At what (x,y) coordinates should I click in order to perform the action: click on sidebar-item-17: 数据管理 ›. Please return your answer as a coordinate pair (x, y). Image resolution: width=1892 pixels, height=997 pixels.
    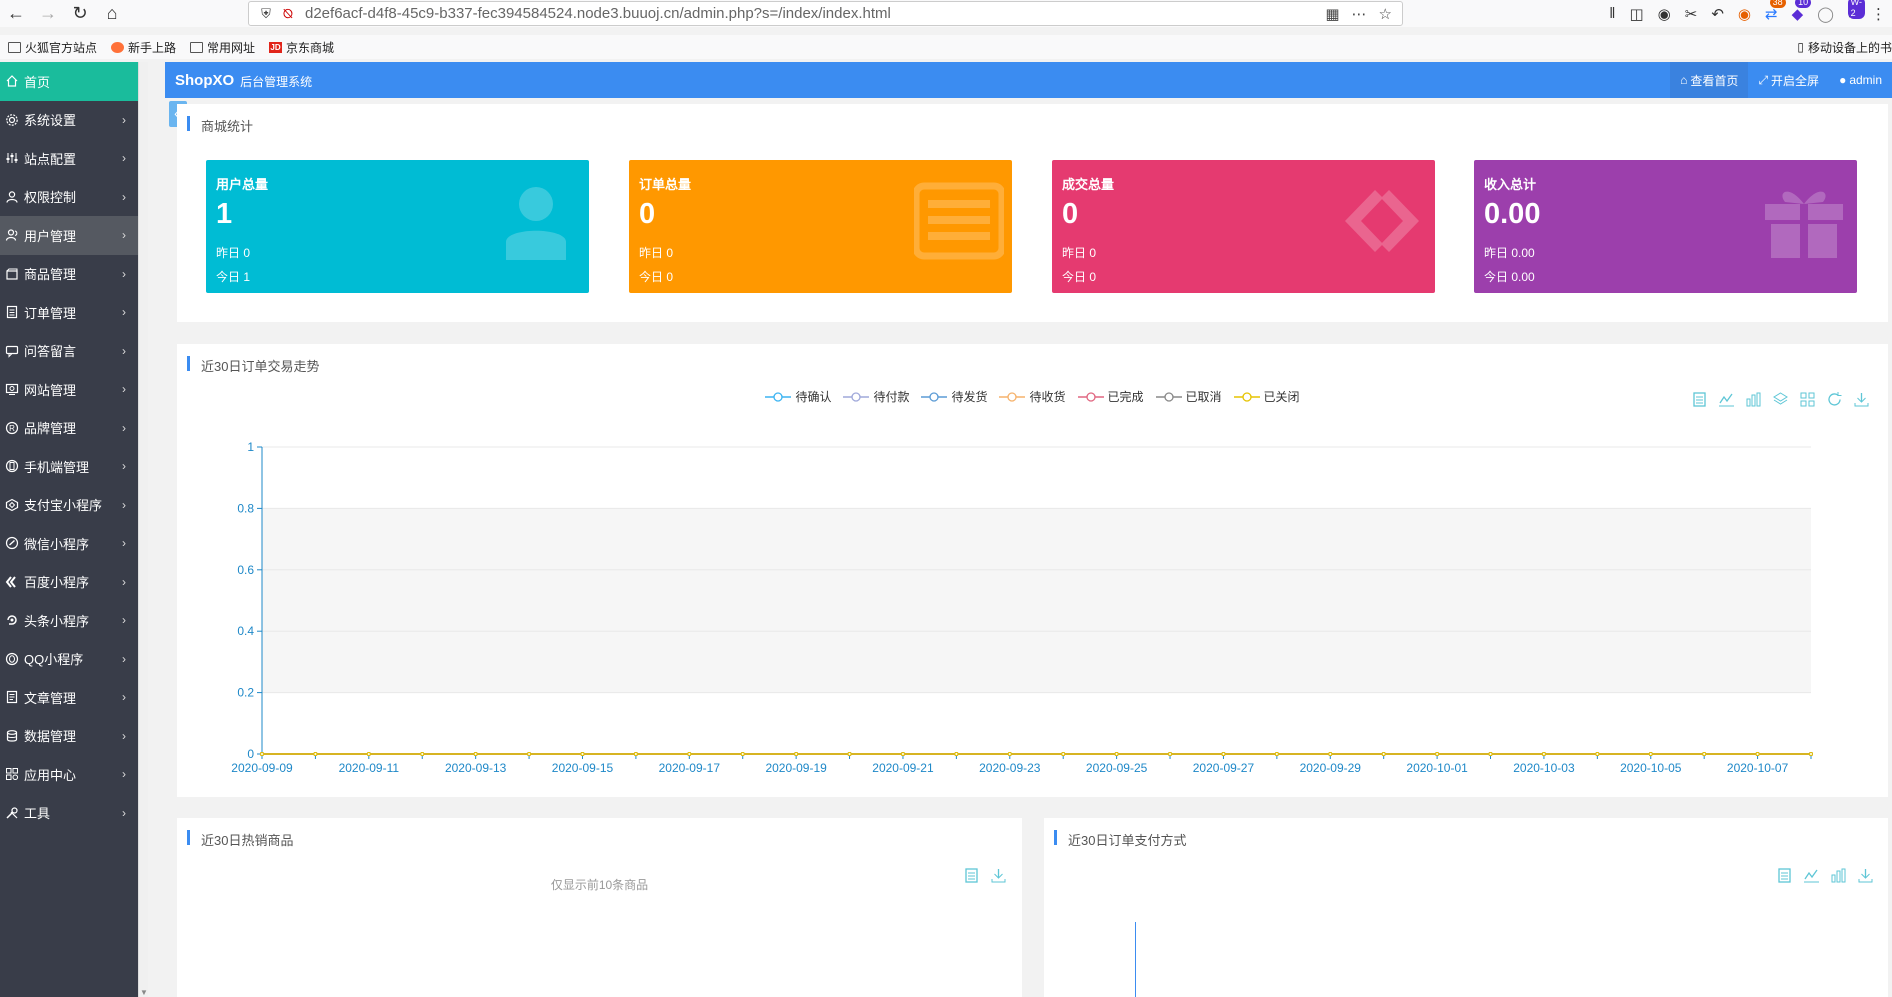
    Looking at the image, I should click on (74, 736).